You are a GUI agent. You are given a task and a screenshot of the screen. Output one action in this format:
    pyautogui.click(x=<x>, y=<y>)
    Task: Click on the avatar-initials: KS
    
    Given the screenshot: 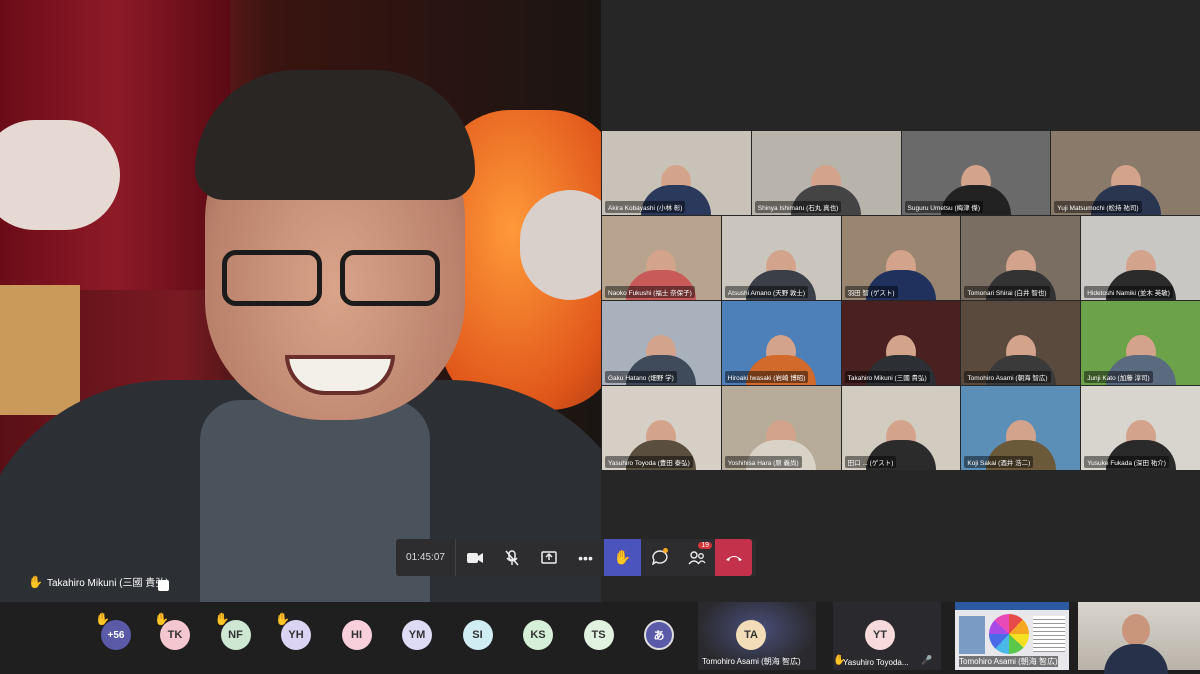 What is the action you would take?
    pyautogui.click(x=538, y=635)
    